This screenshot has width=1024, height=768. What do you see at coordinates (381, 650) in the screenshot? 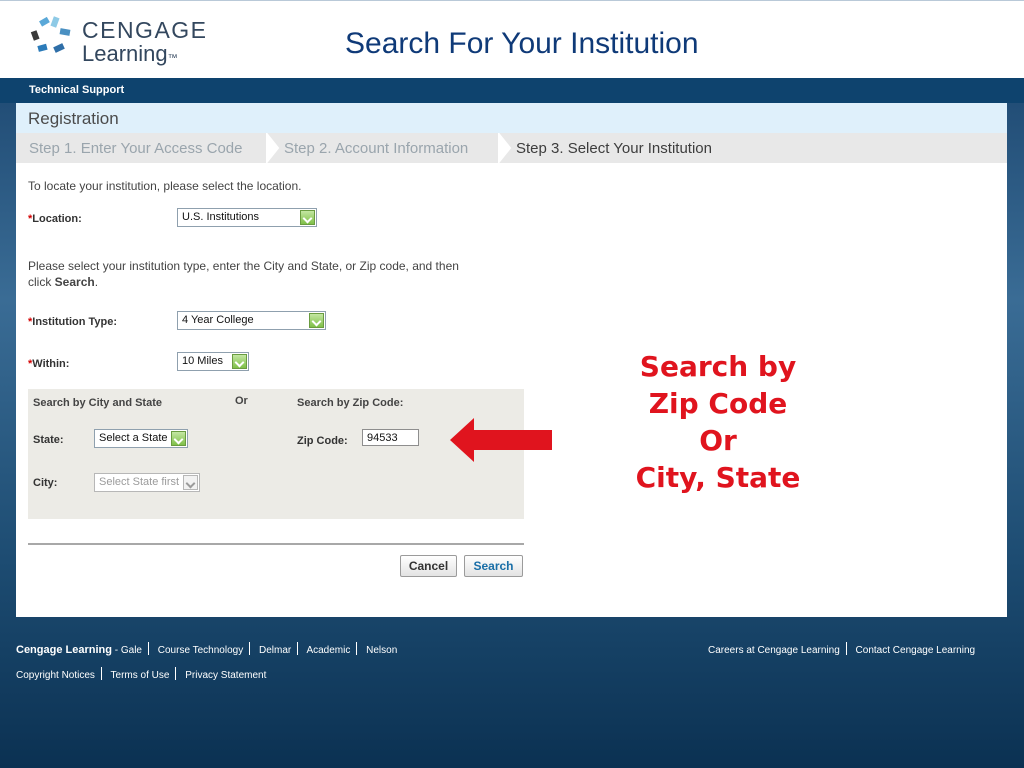
I see `footer-link-nelson: Nelson` at bounding box center [381, 650].